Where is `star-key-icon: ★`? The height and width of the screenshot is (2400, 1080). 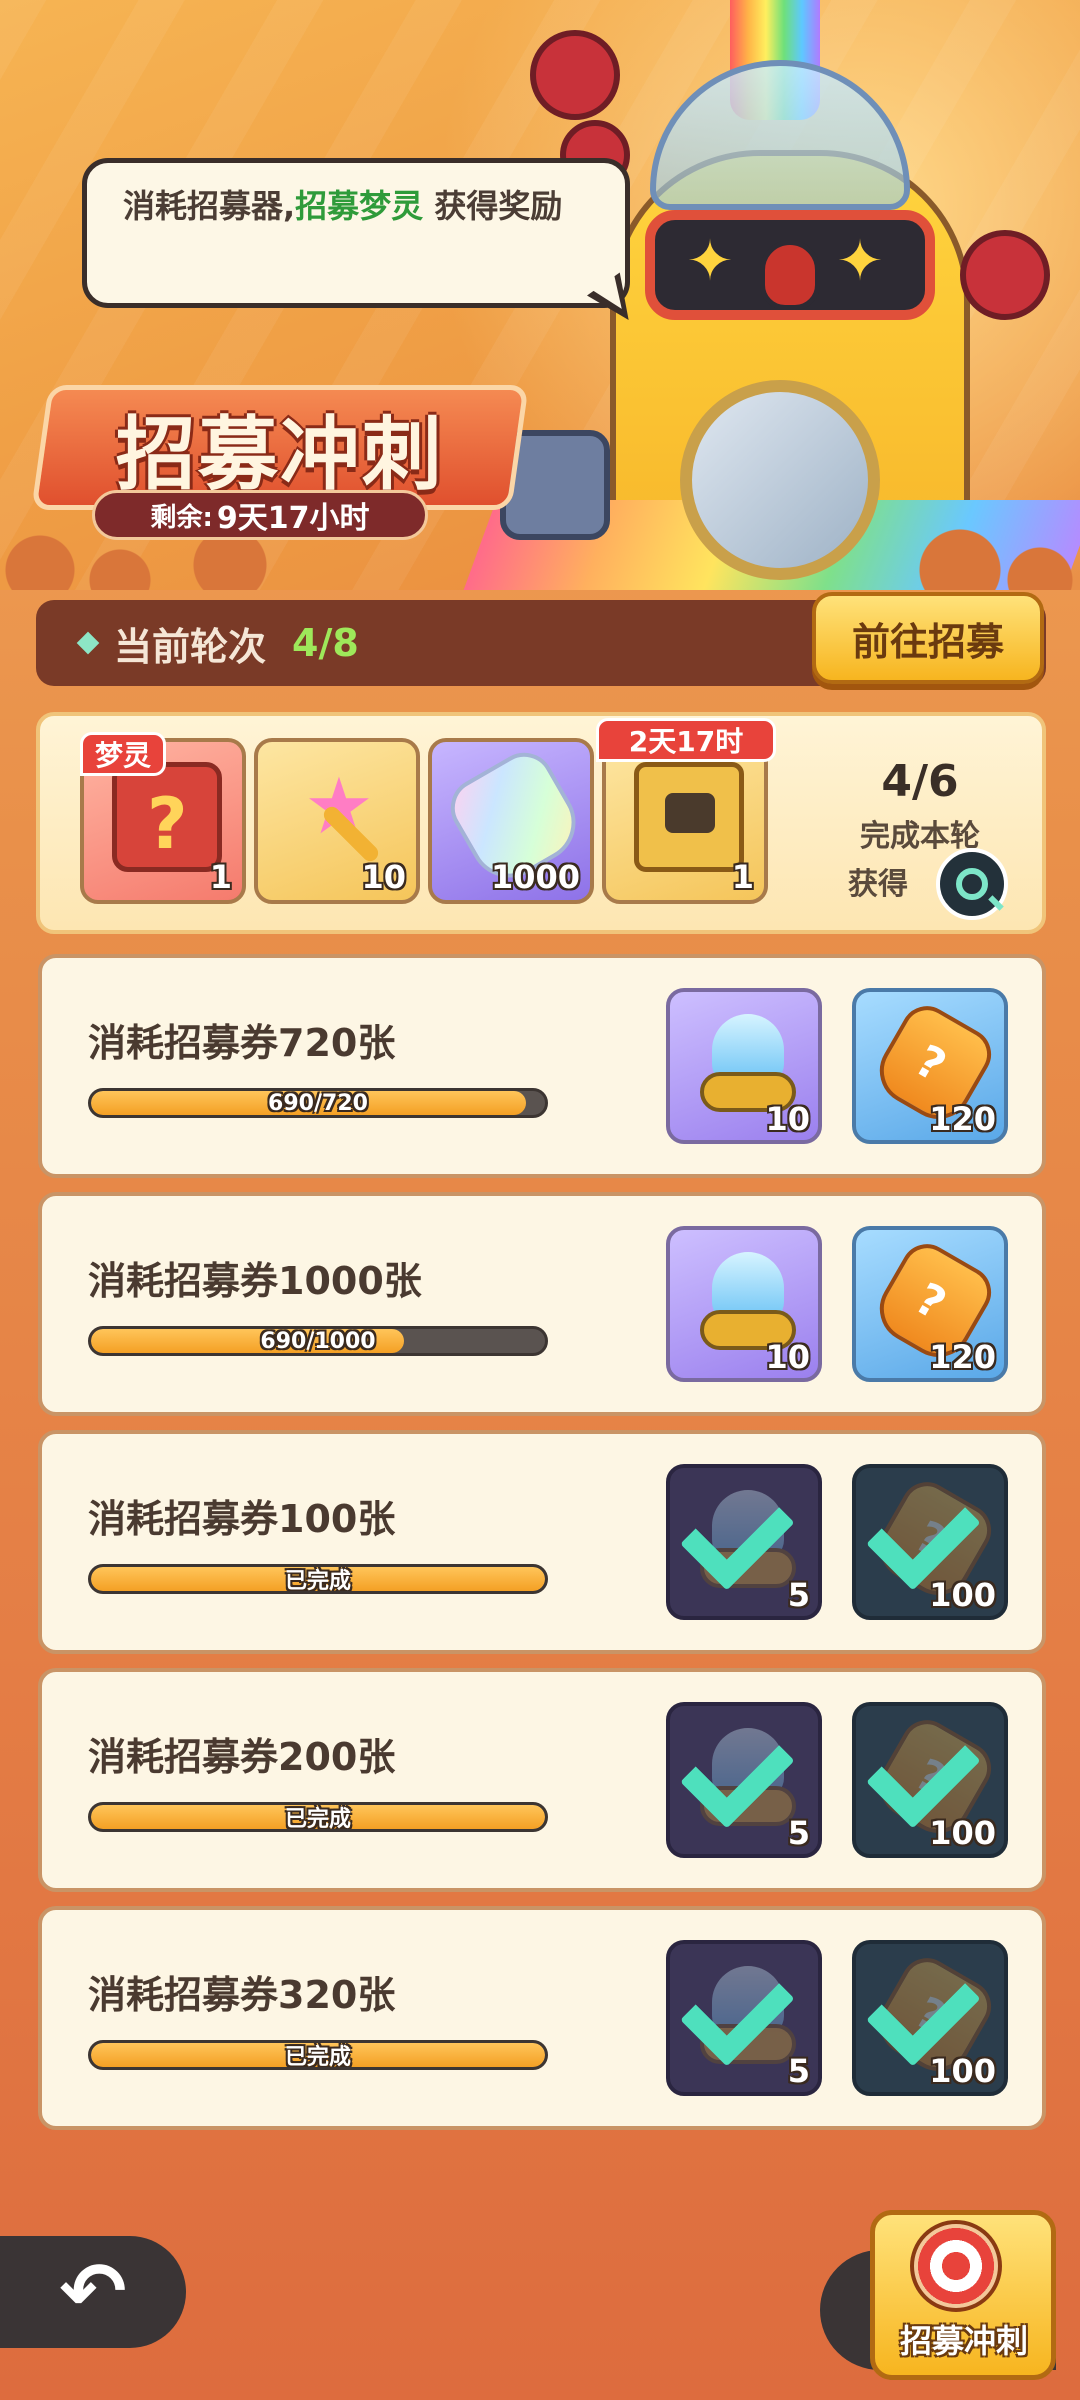 star-key-icon: ★ is located at coordinates (341, 817).